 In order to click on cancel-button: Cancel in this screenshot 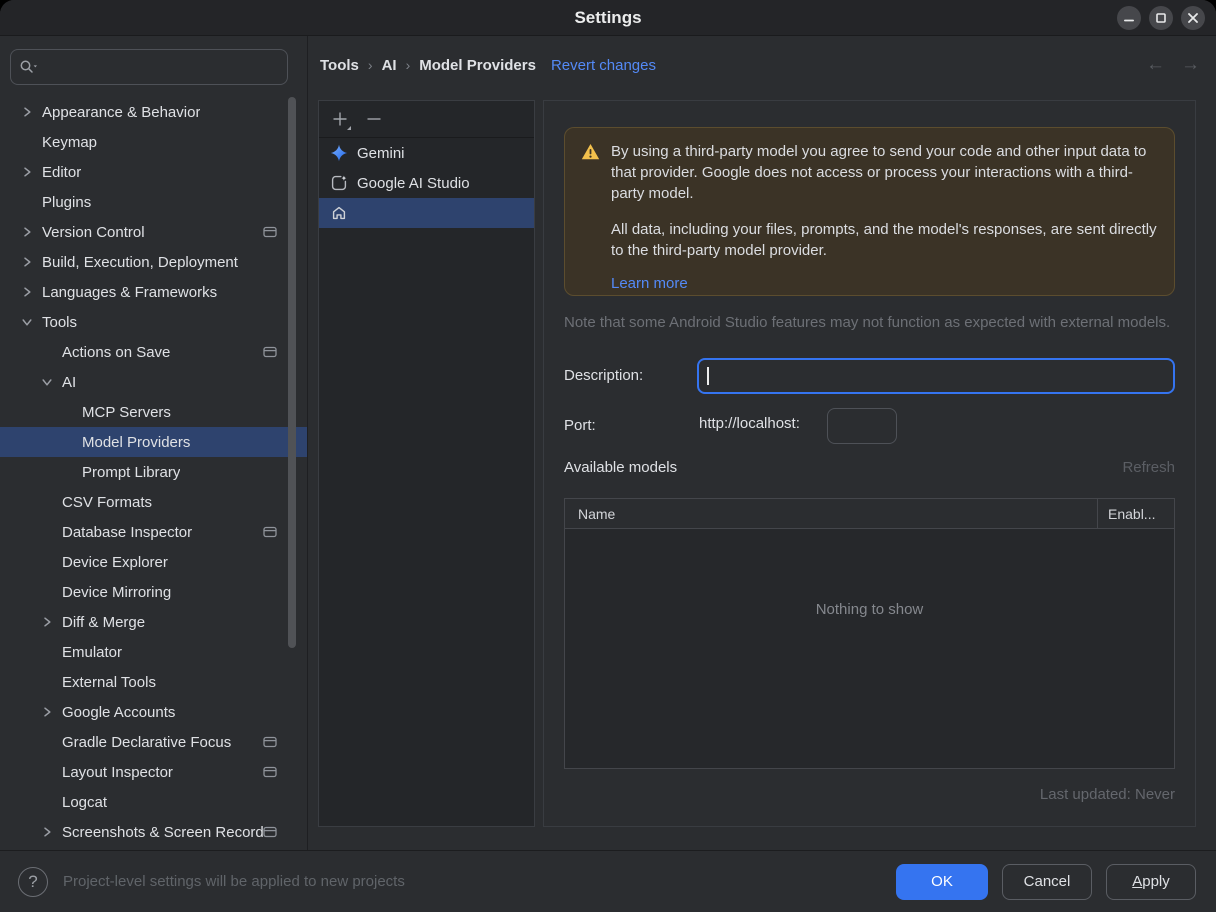, I will do `click(1047, 881)`.